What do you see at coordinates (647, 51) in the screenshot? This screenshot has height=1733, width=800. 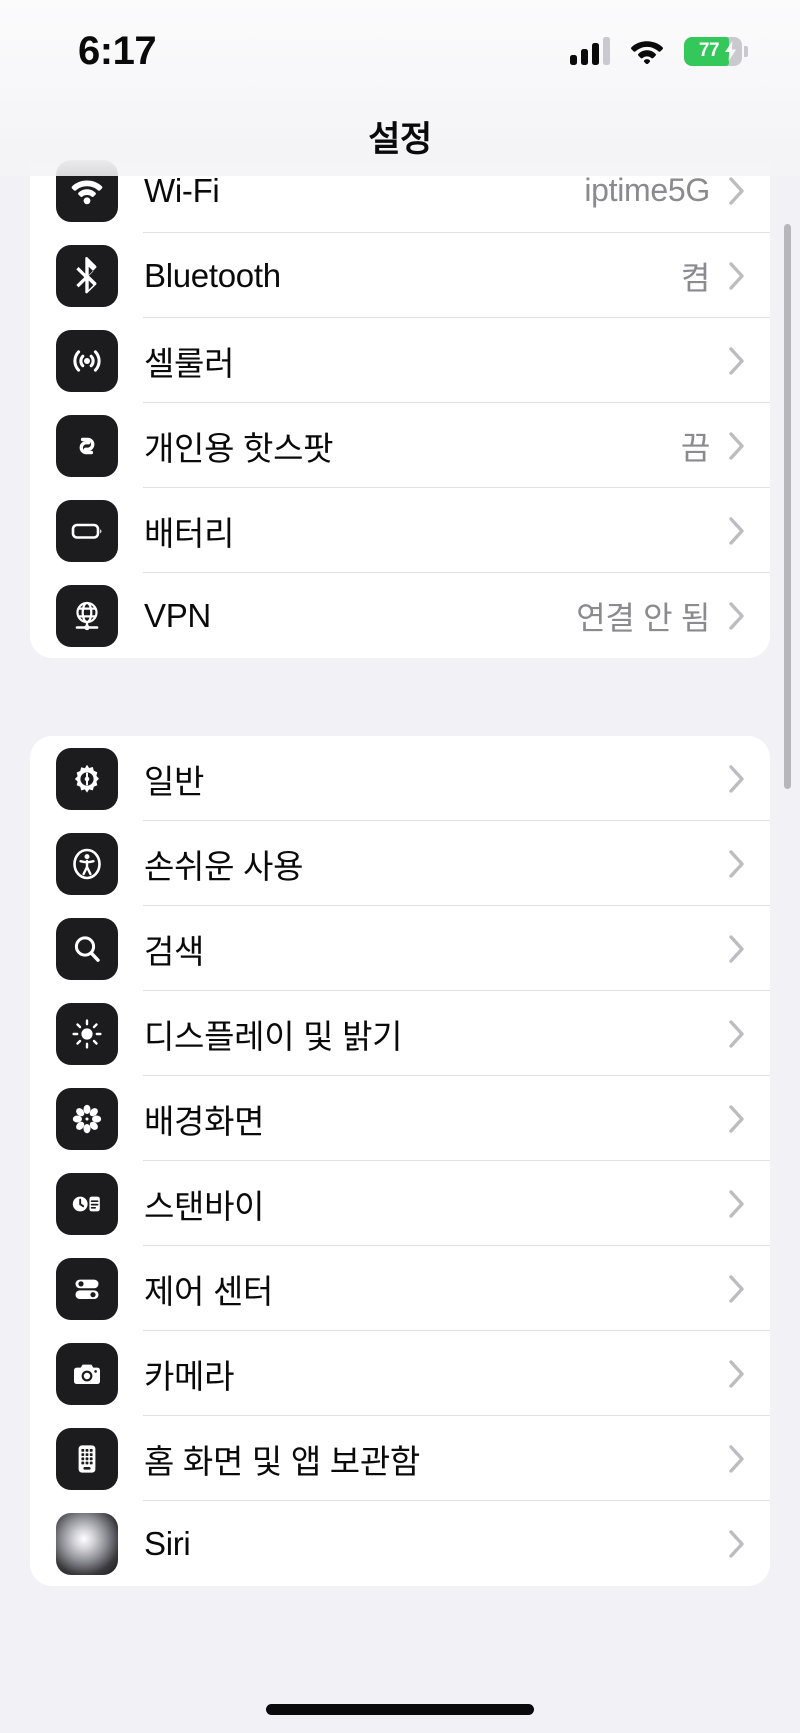 I see `wifi-icon` at bounding box center [647, 51].